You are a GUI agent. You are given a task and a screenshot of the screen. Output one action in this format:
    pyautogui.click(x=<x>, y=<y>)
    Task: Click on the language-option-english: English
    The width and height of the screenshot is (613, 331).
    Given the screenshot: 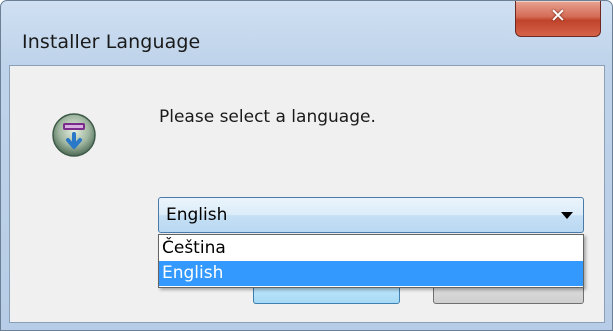 What is the action you would take?
    pyautogui.click(x=371, y=273)
    